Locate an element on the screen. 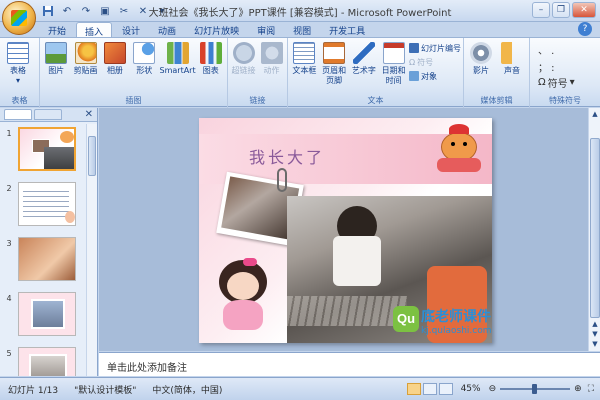 The height and width of the screenshot is (400, 600). slide-number-icon is located at coordinates (414, 48).